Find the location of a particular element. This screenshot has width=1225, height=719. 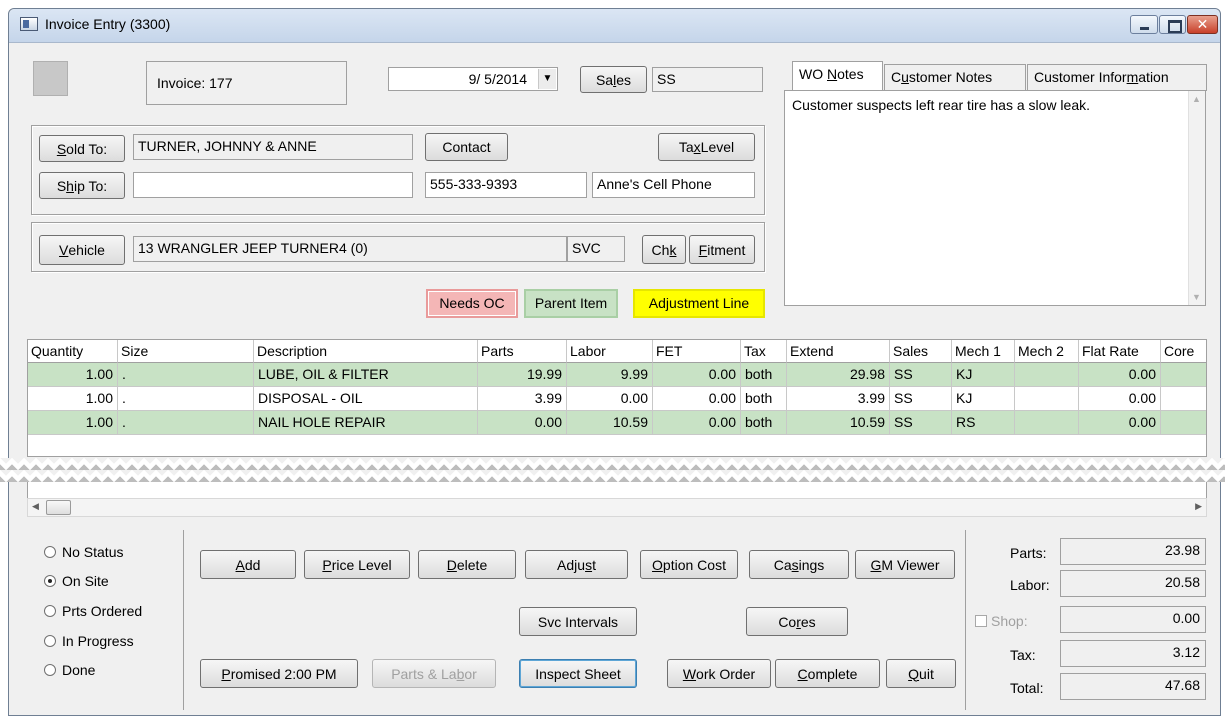

contact-button: Contact is located at coordinates (466, 147).